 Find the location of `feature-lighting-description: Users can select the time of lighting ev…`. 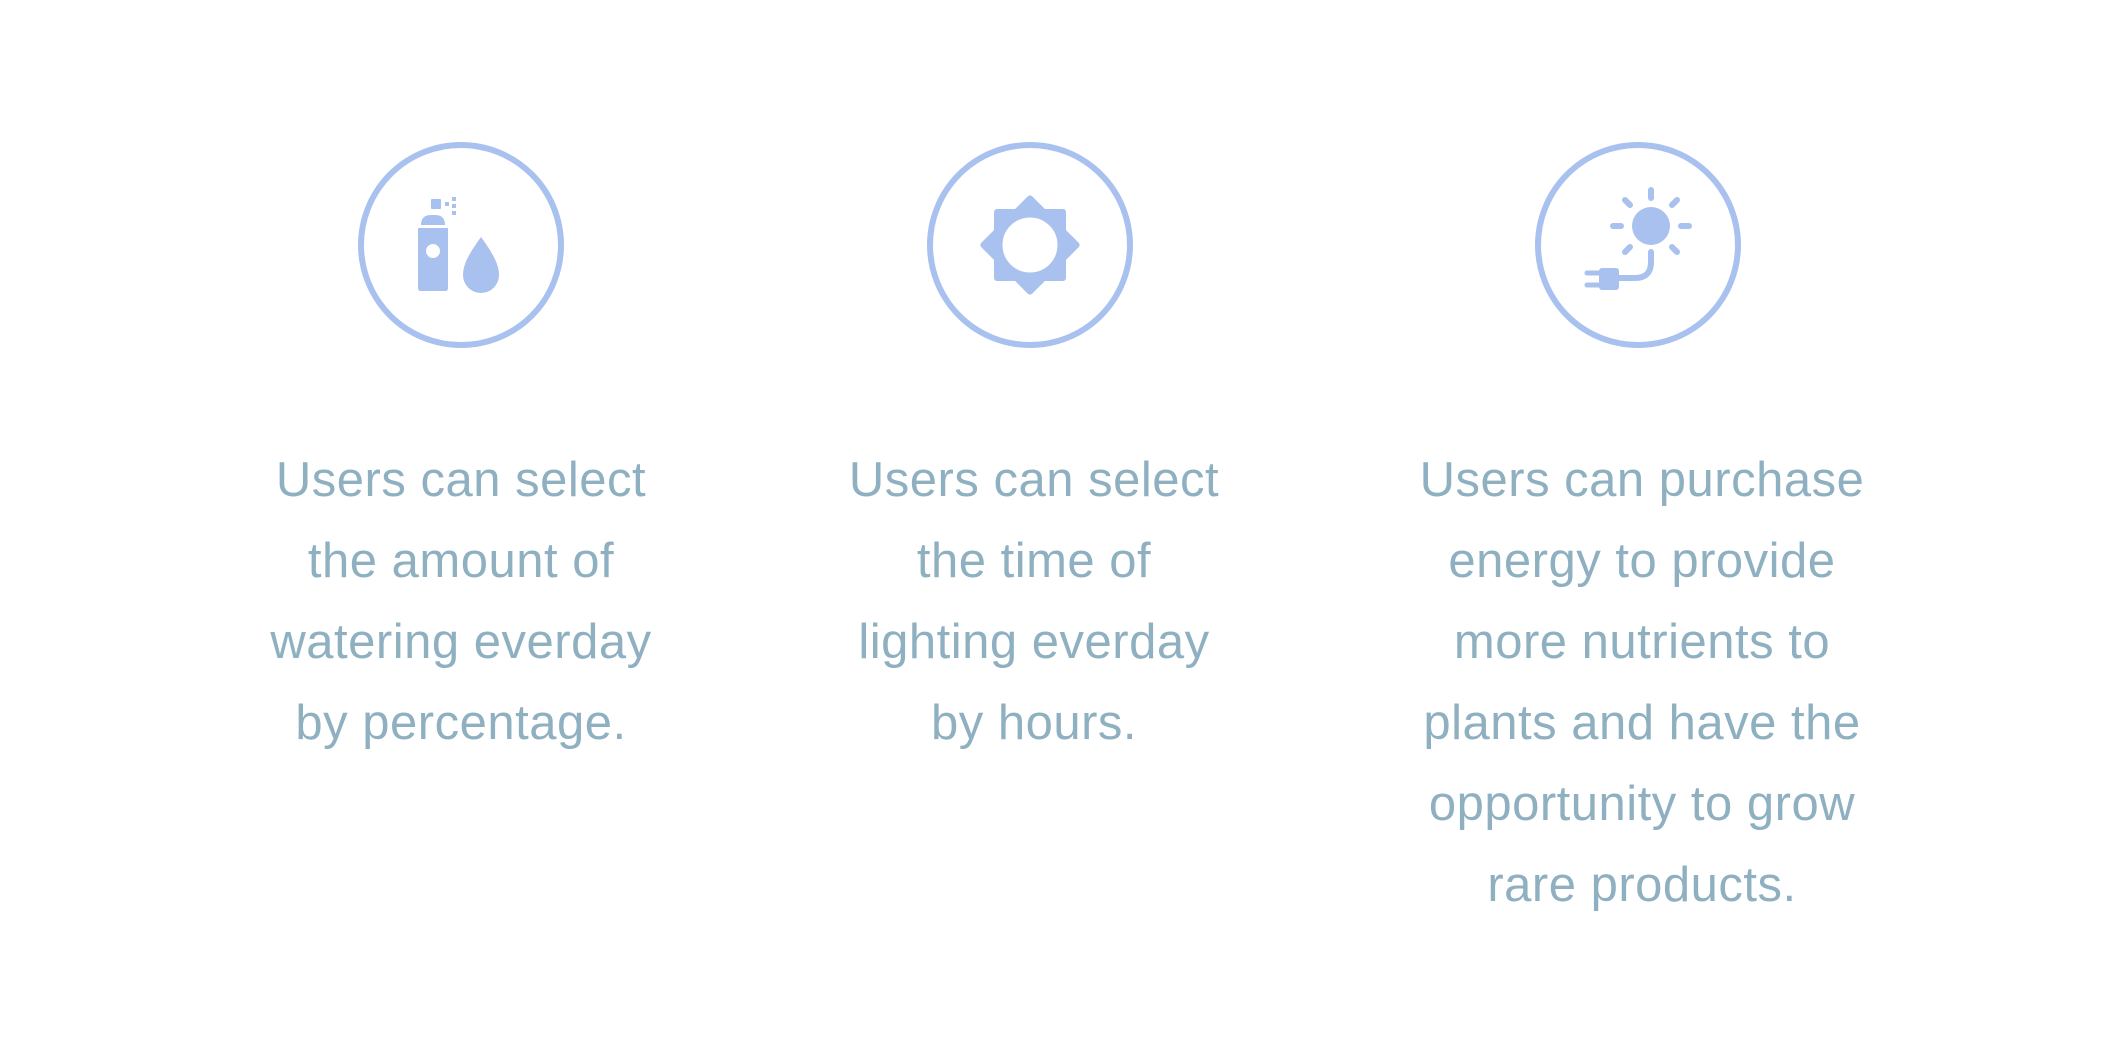

feature-lighting-description: Users can select the time of lighting ev… is located at coordinates (1034, 602).